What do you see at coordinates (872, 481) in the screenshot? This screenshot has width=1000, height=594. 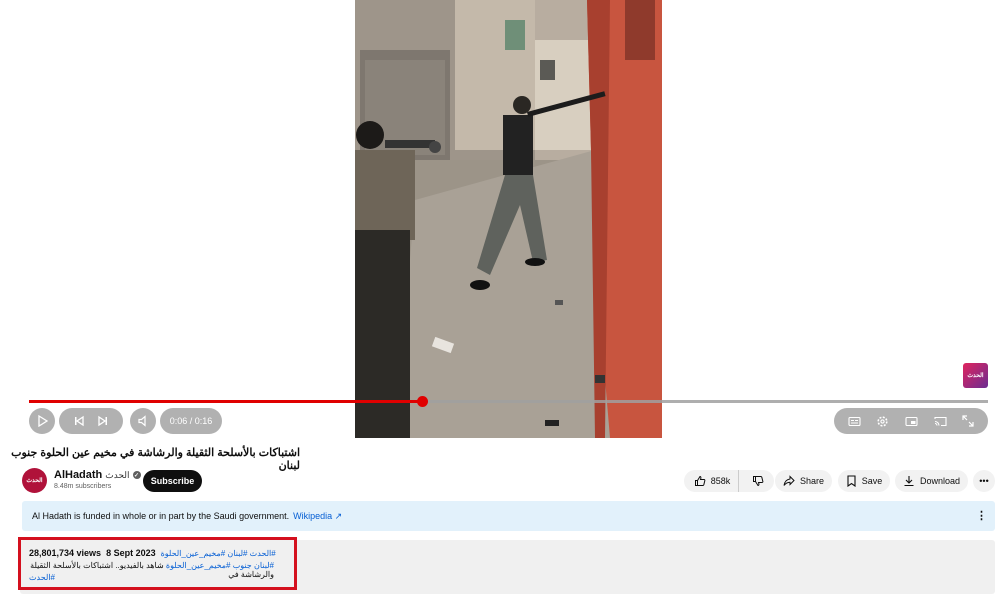 I see `save-label: Save` at bounding box center [872, 481].